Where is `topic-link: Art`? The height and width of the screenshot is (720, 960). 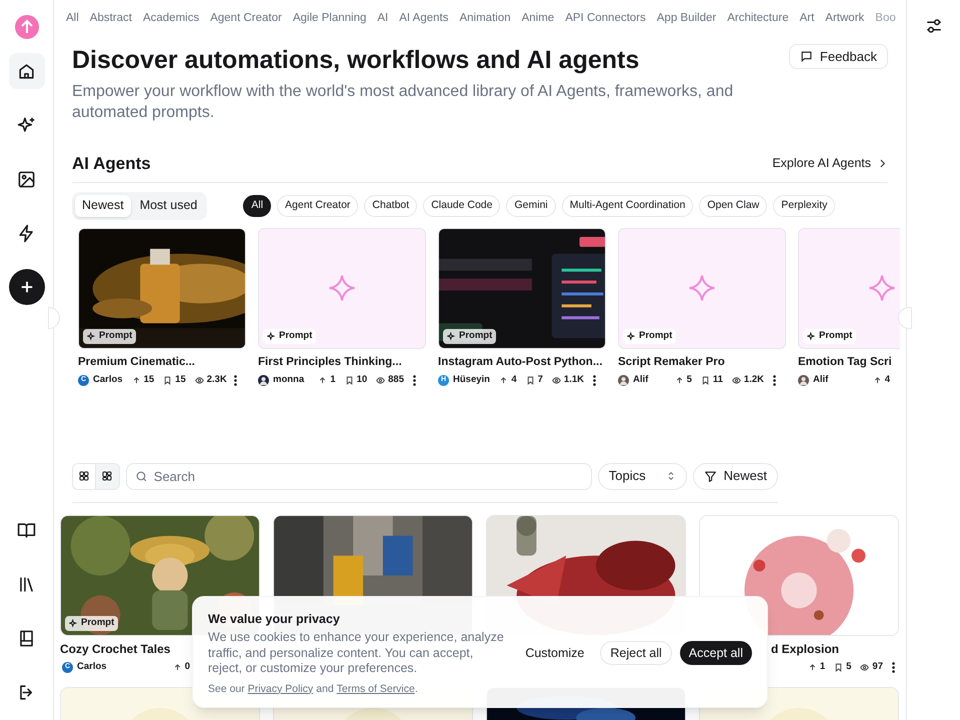 topic-link: Art is located at coordinates (807, 19).